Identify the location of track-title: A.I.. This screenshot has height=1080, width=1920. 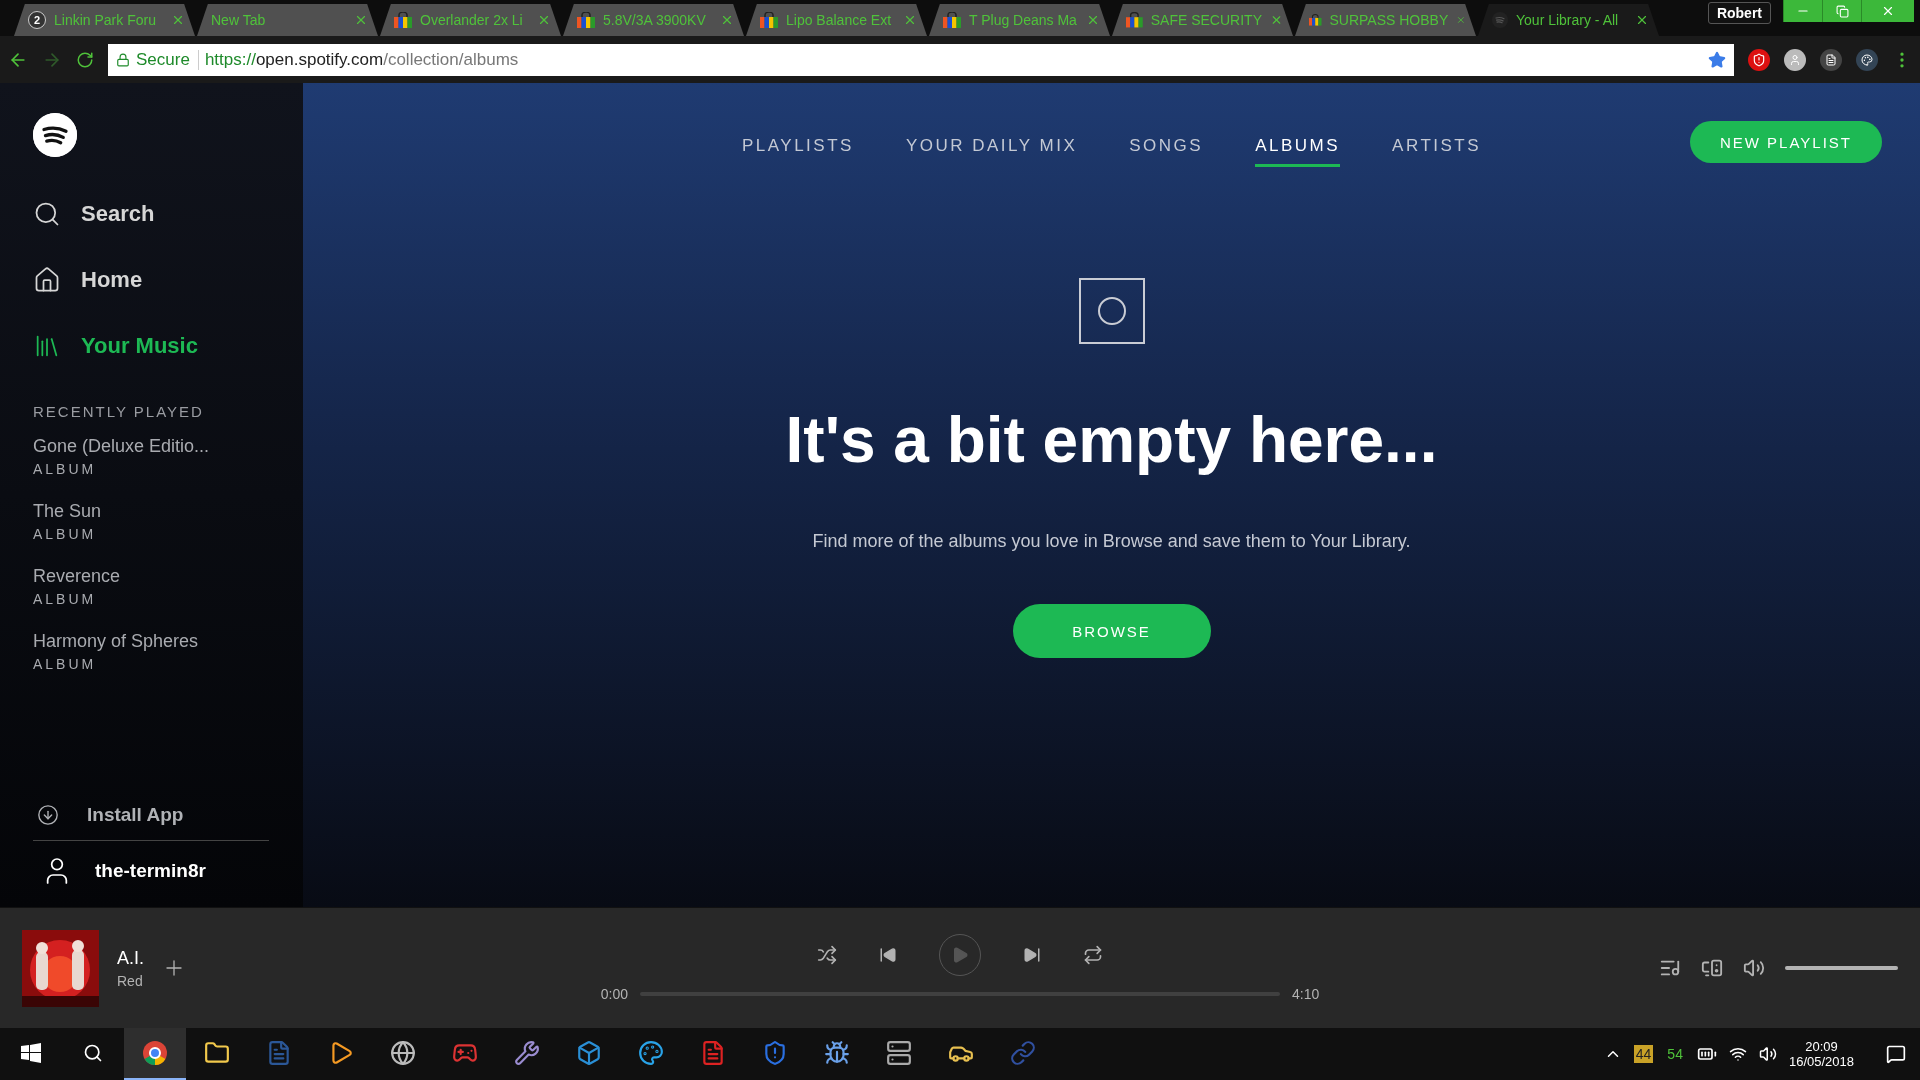
(130, 958).